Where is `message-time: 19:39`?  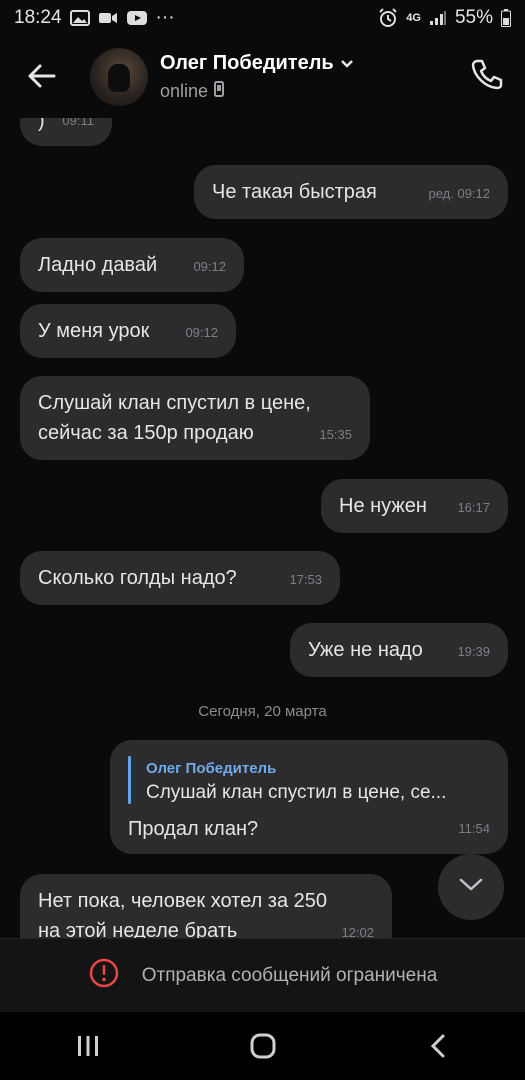
message-time: 19:39 is located at coordinates (473, 651).